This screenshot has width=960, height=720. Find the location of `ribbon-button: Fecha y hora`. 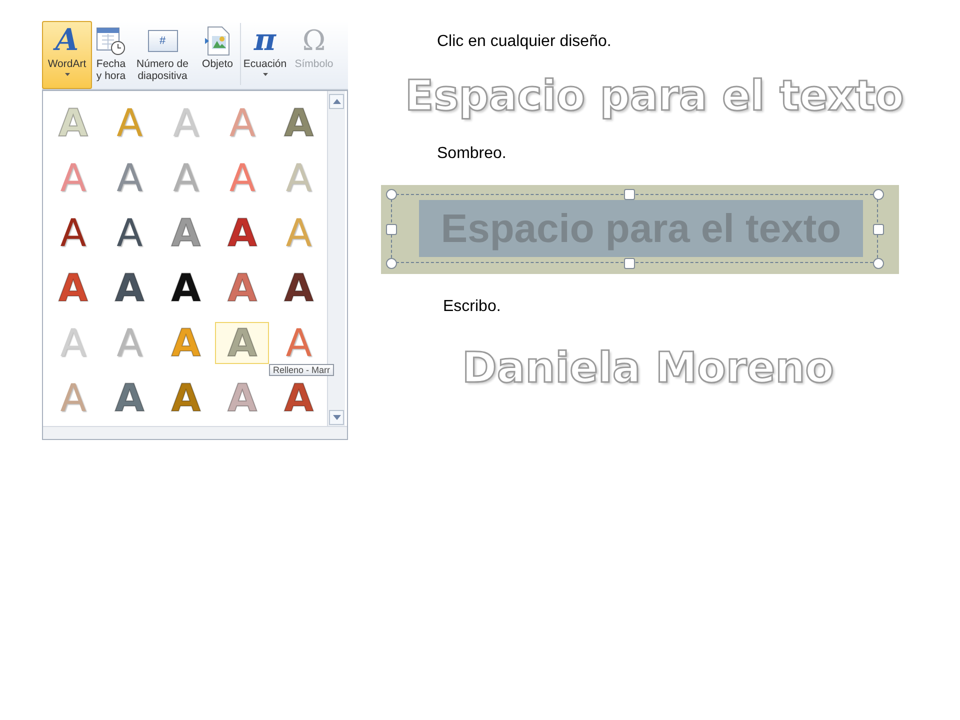

ribbon-button: Fecha y hora is located at coordinates (111, 55).